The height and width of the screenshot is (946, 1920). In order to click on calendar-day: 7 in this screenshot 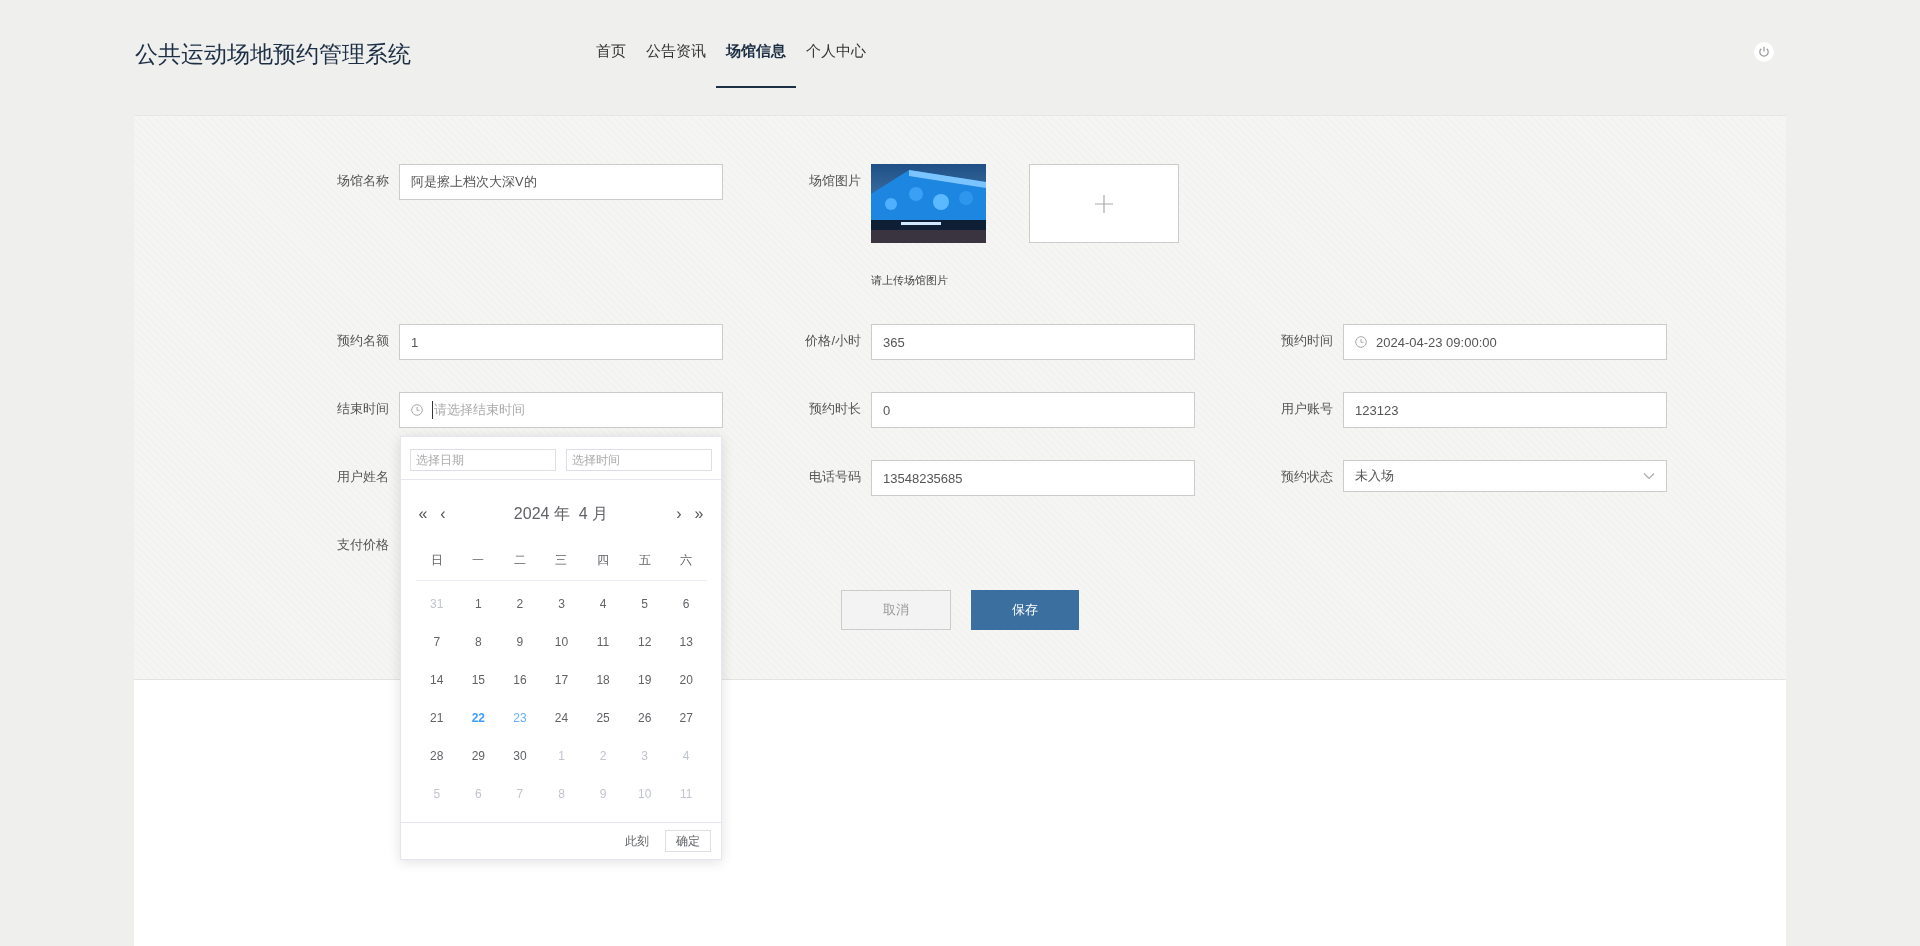, I will do `click(437, 642)`.